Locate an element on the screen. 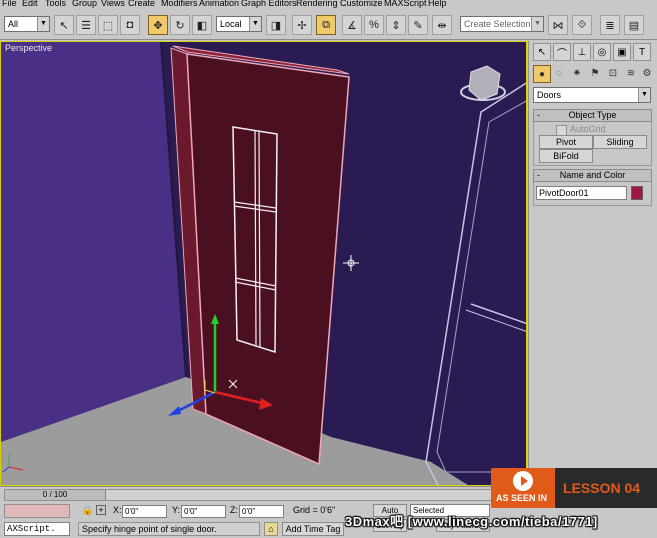 This screenshot has width=657, height=538. x-coord-input: 0'0" is located at coordinates (144, 511).